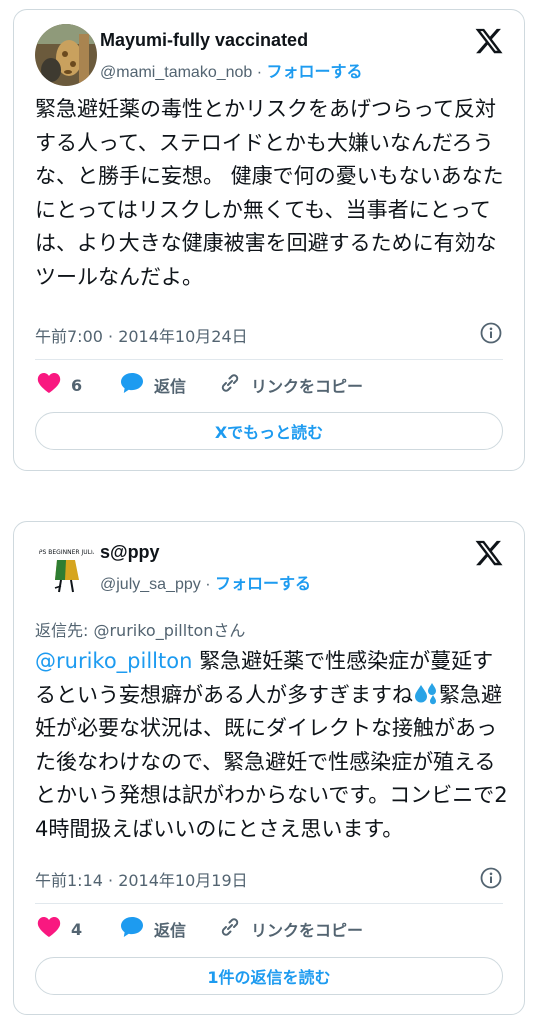 The height and width of the screenshot is (1024, 538). Describe the element at coordinates (426, 693) in the screenshot. I see `sweat-droplets-icon` at that location.